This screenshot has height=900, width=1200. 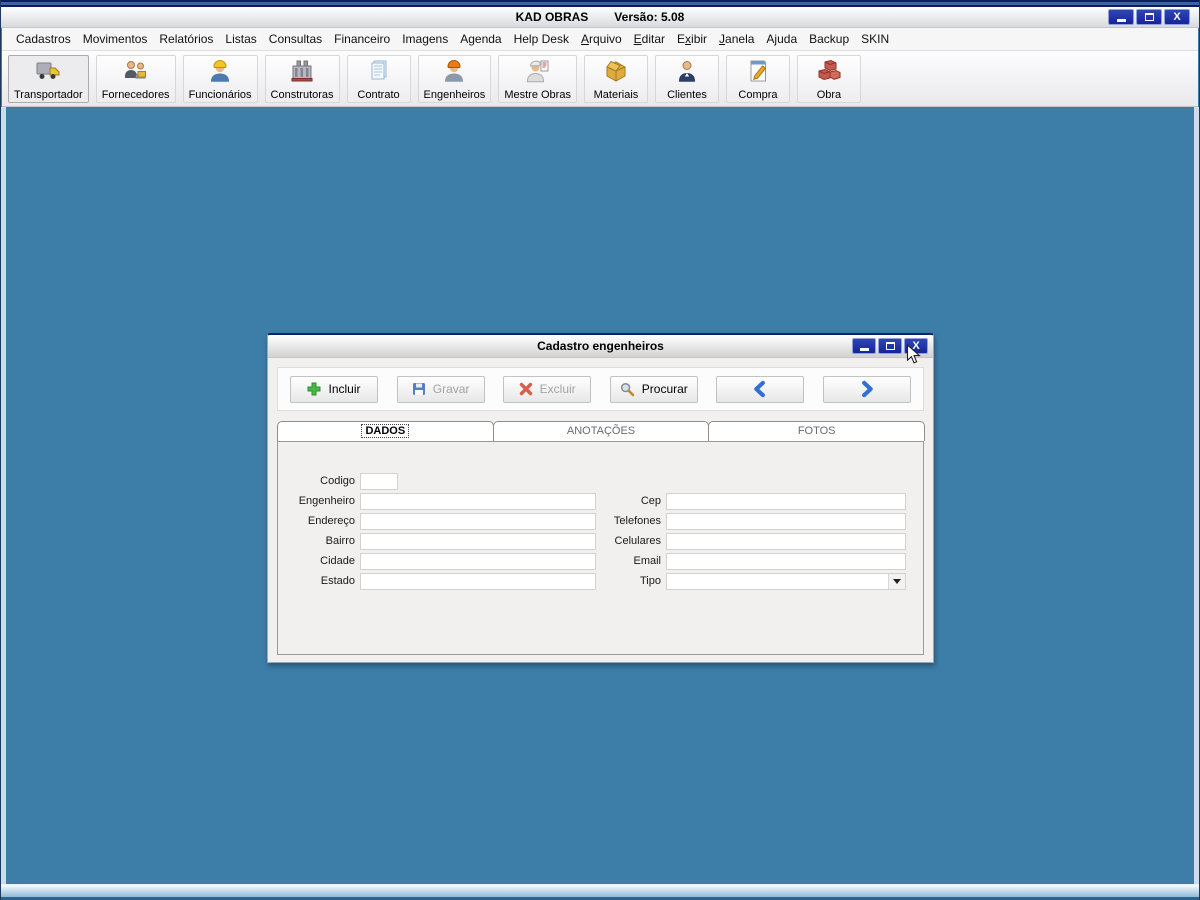 I want to click on toolbar-mestre-obras-button: Mestre Obras, so click(x=537, y=78).